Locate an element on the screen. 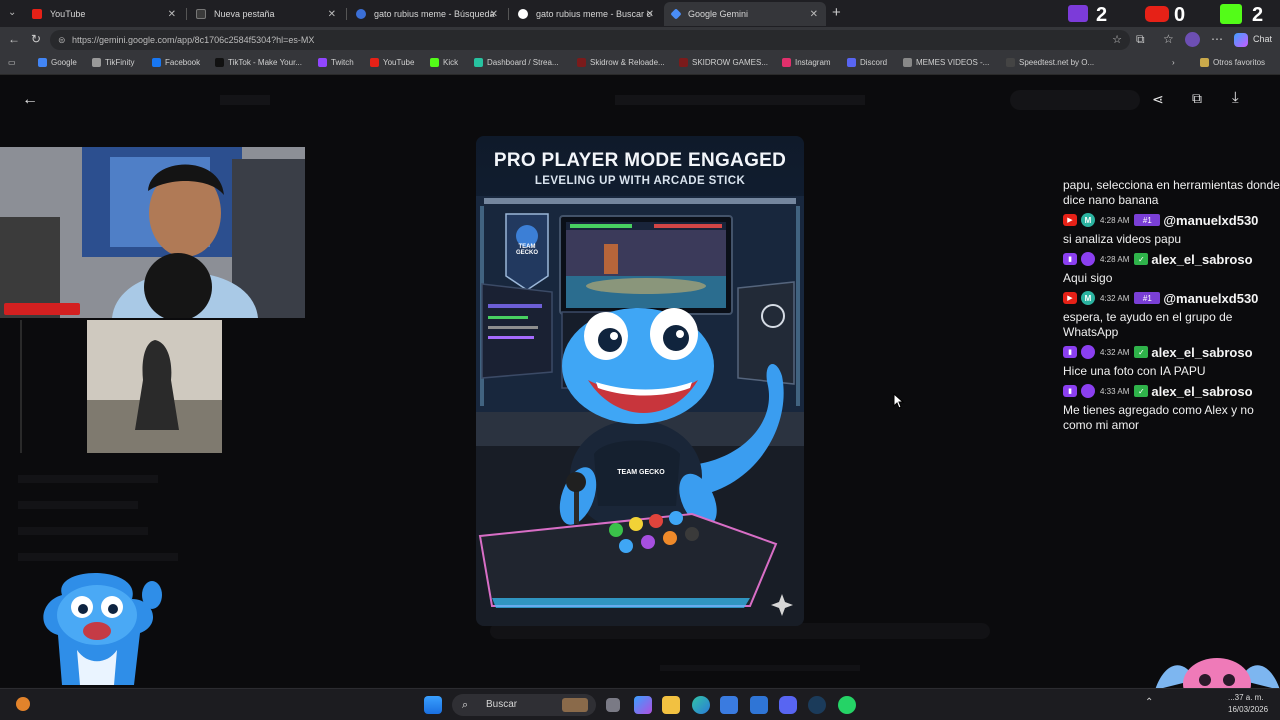 The width and height of the screenshot is (1280, 720). video-frame-border is located at coordinates (21, 386).